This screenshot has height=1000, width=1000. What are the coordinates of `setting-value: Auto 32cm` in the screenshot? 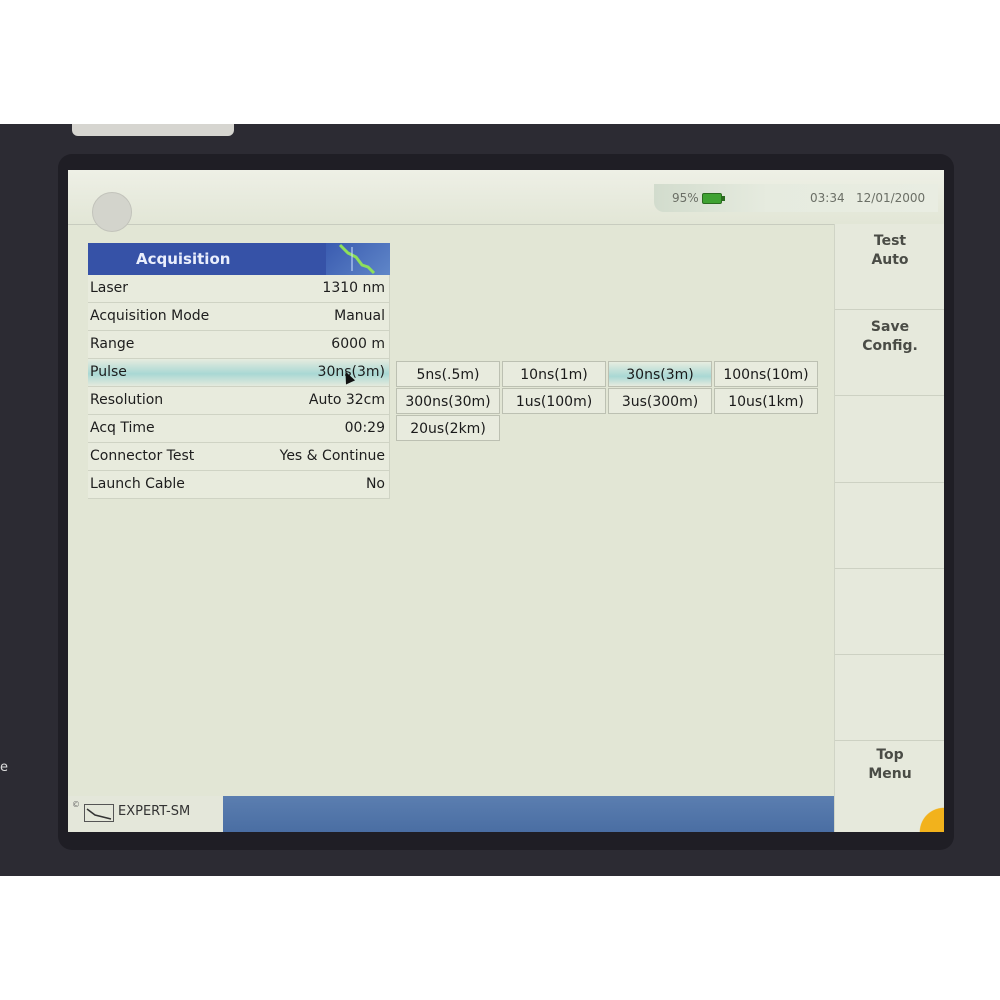 It's located at (346, 400).